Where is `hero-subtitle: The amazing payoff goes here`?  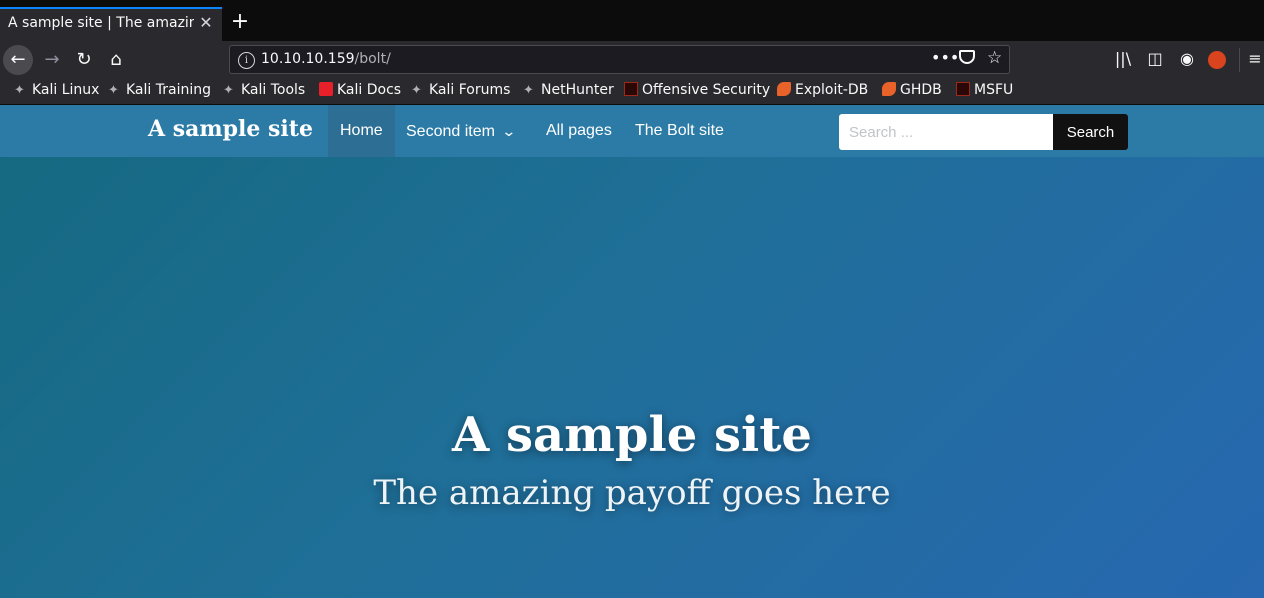
hero-subtitle: The amazing payoff goes here is located at coordinates (632, 493).